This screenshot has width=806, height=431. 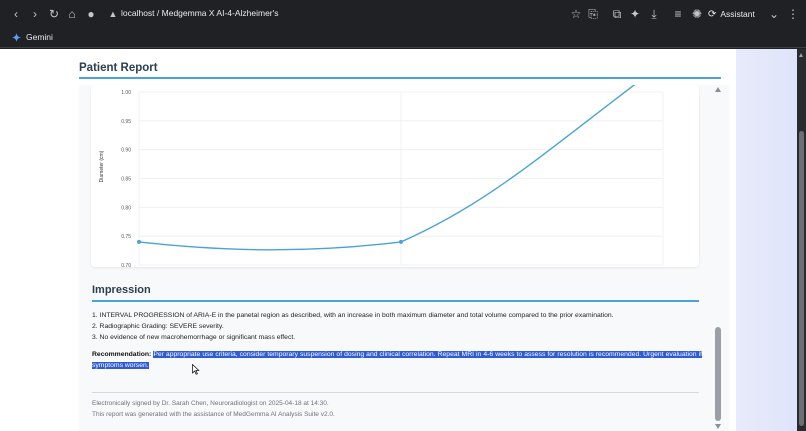 What do you see at coordinates (766, 240) in the screenshot?
I see `page-margin-right` at bounding box center [766, 240].